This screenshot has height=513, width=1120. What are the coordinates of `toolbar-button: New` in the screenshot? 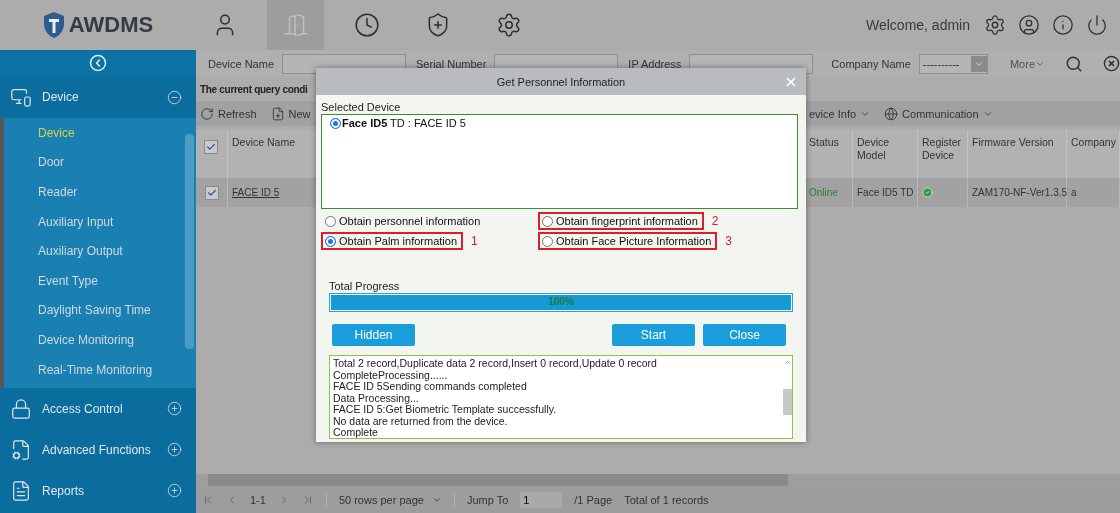 It's located at (290, 113).